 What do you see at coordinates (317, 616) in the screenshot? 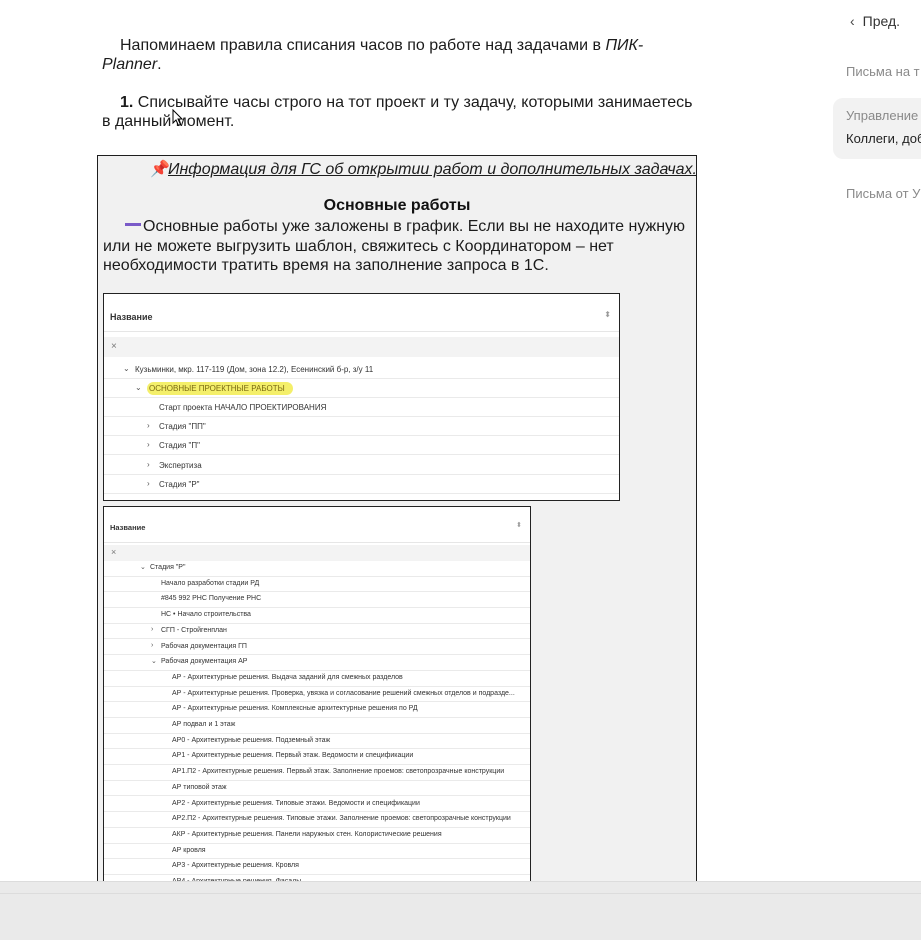
I see `table-row: НС • Начало строительства` at bounding box center [317, 616].